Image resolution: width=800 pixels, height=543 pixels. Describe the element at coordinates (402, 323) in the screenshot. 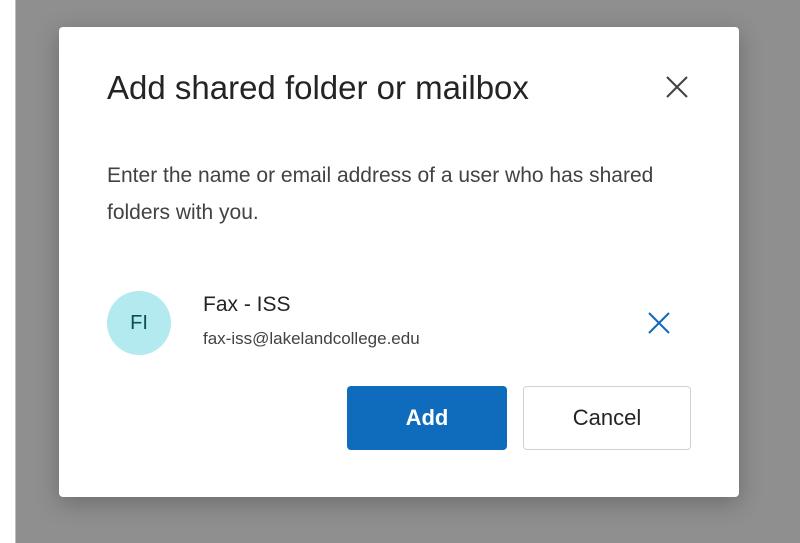

I see `selected-user-chip: FI Fax - ISS fax-iss@lakelandcollege.edu` at that location.